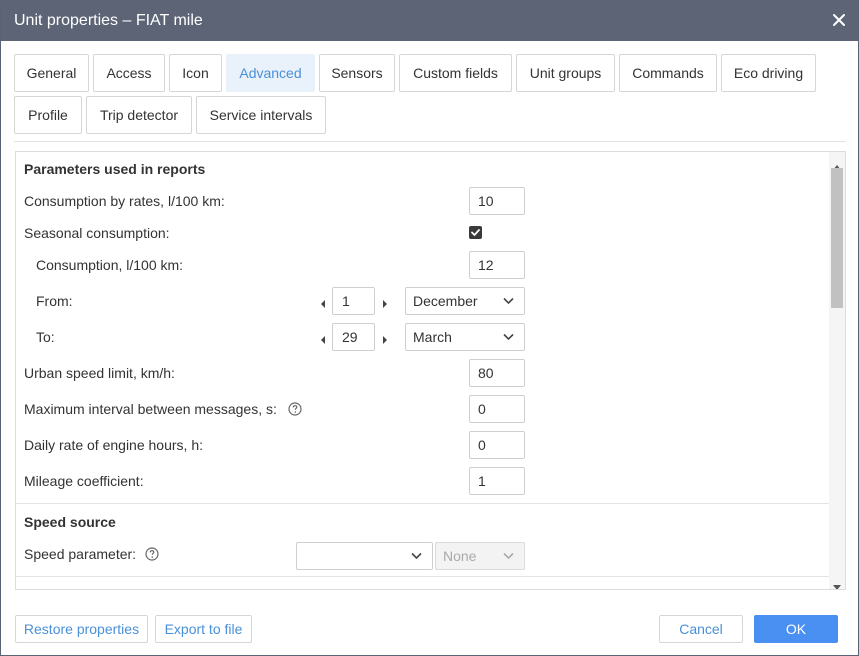  Describe the element at coordinates (108, 20) in the screenshot. I see `window-title: Unit properties – FIAT mile` at that location.